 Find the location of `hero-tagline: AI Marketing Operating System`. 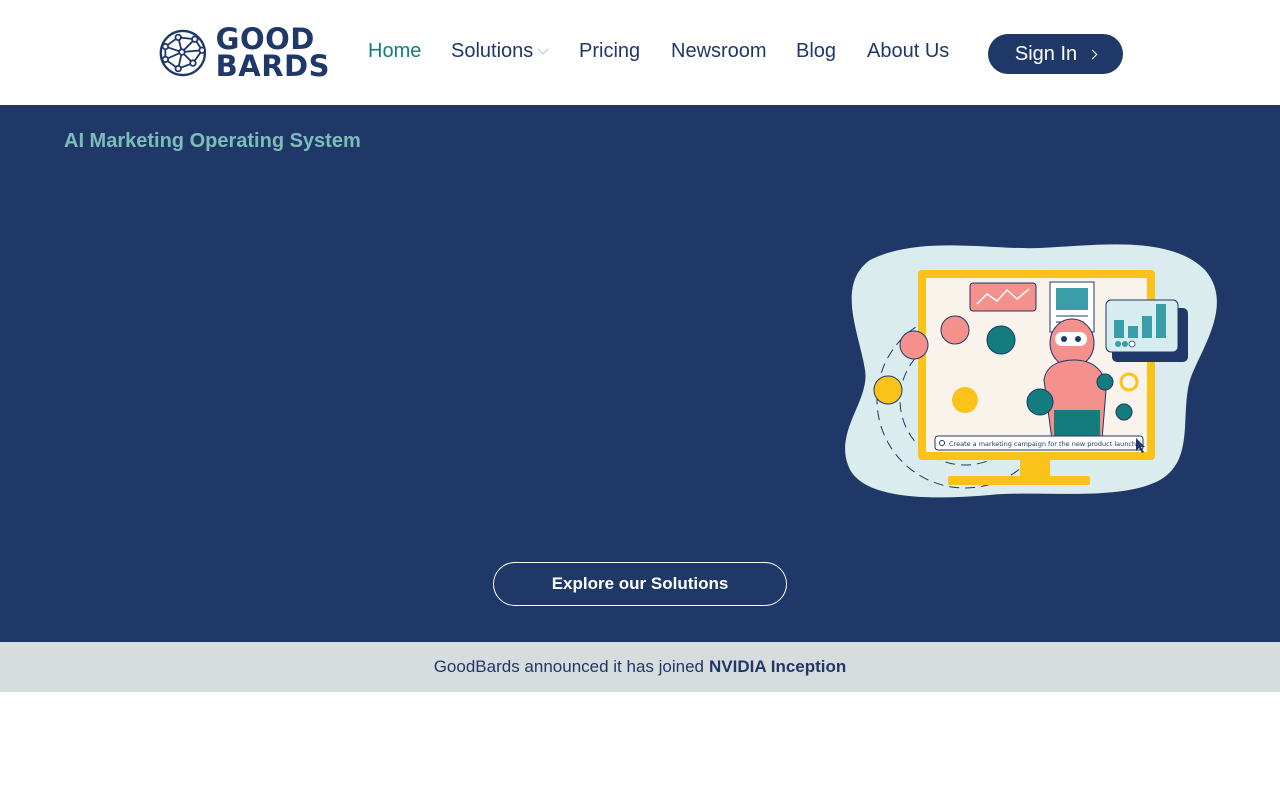

hero-tagline: AI Marketing Operating System is located at coordinates (212, 141).